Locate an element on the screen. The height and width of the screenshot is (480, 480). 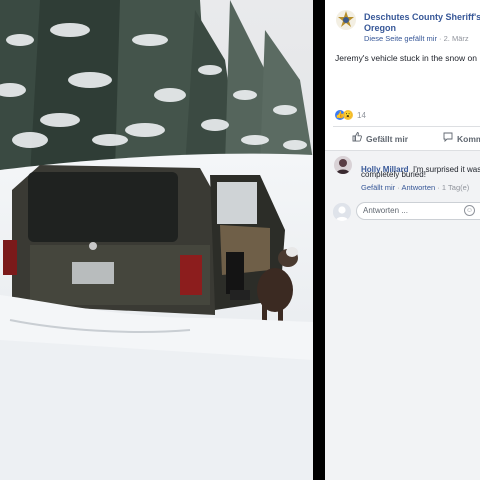
comment-time: 1 Tag(e) is located at coordinates (455, 187).